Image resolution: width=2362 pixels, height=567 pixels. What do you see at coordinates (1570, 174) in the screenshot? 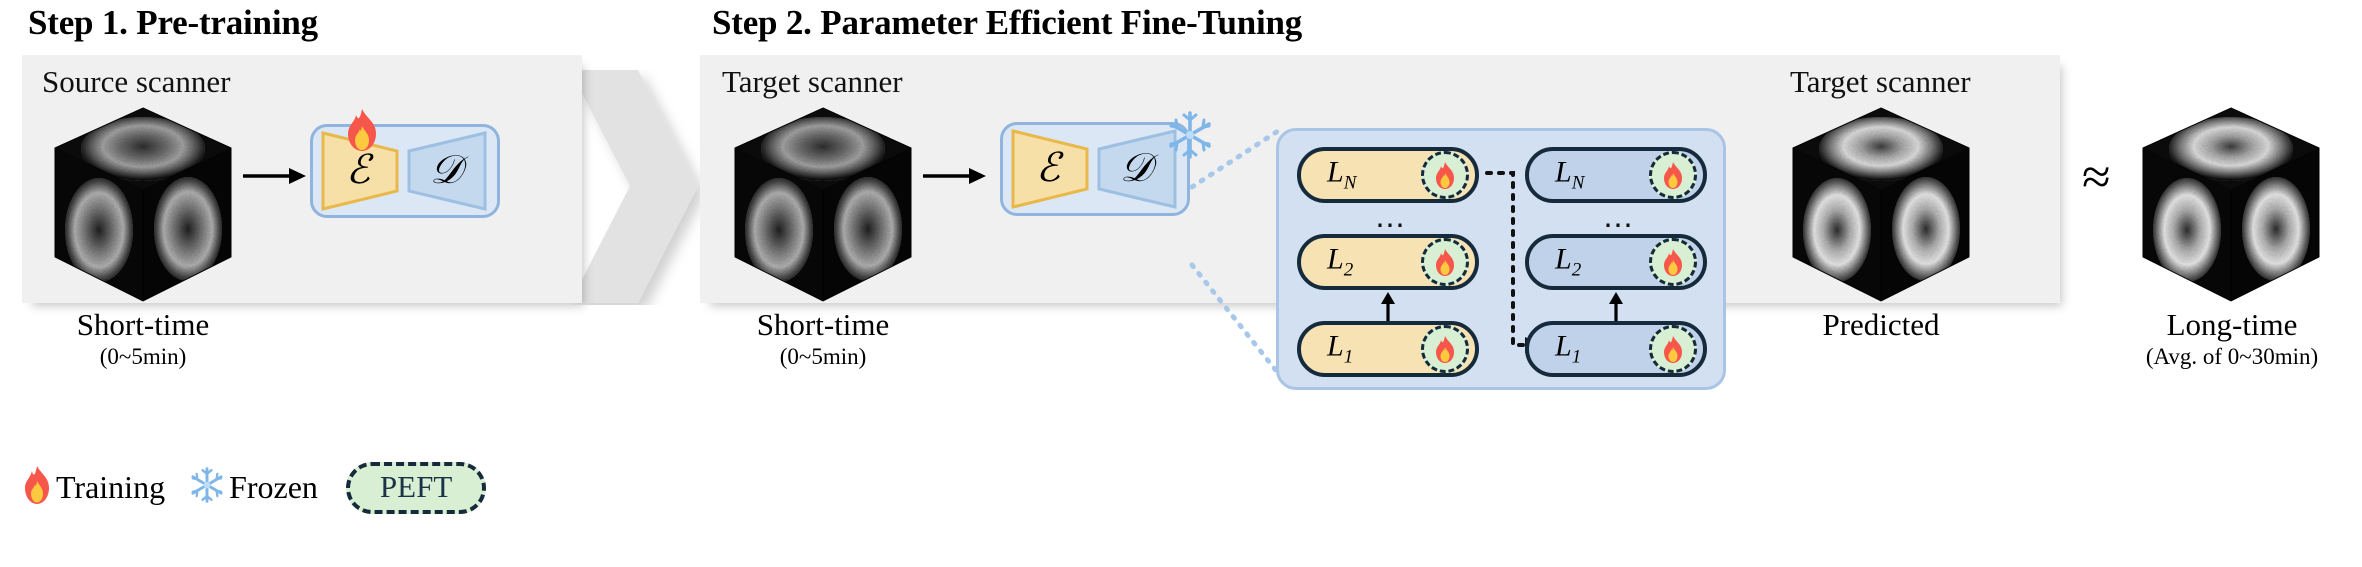
I see `layer-label-right-N: LN` at bounding box center [1570, 174].